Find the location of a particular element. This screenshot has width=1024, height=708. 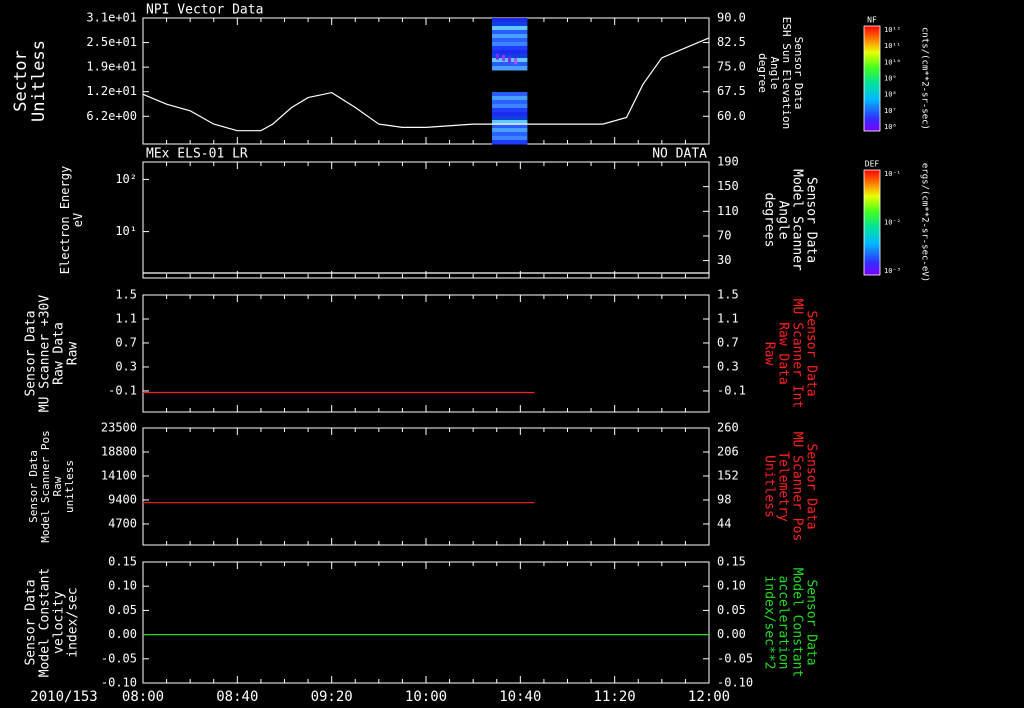

y-tick-label-right: 150 is located at coordinates (728, 186).